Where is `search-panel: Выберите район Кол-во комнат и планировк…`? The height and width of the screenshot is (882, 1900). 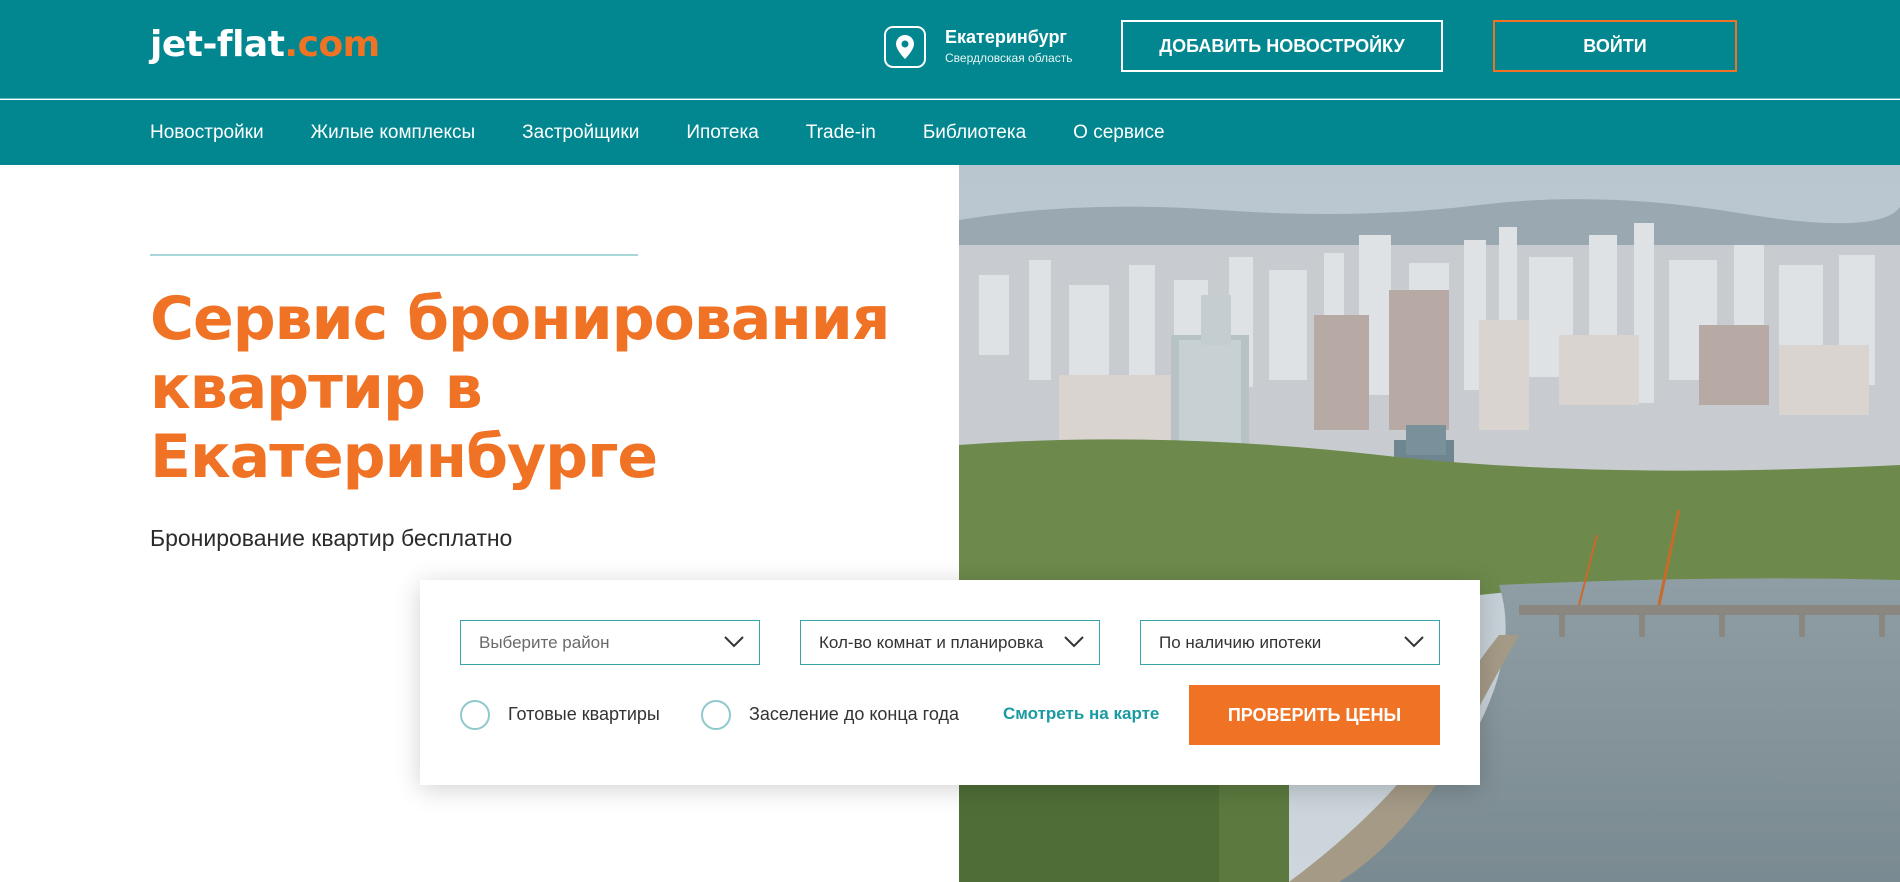
search-panel: Выберите район Кол-во комнат и планировк… is located at coordinates (950, 682).